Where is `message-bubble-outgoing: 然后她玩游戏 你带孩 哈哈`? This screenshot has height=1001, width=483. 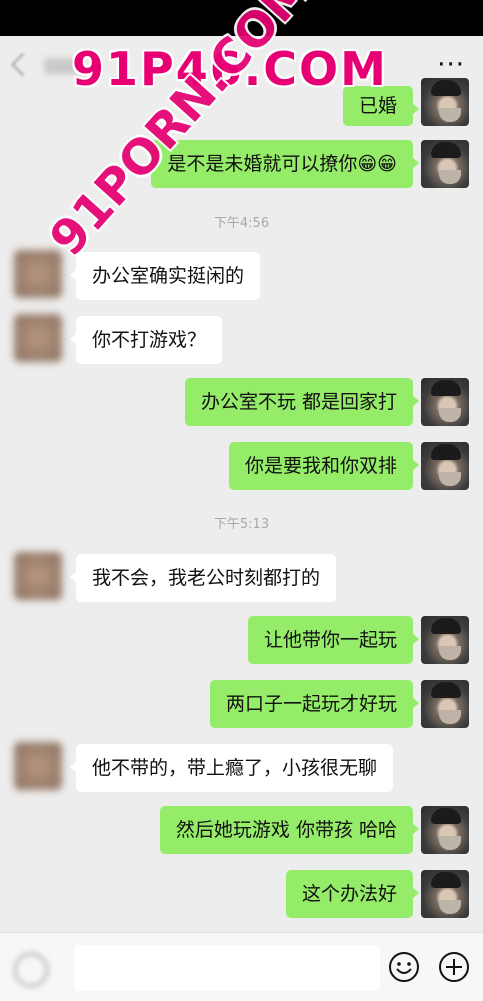 message-bubble-outgoing: 然后她玩游戏 你带孩 哈哈 is located at coordinates (289, 830).